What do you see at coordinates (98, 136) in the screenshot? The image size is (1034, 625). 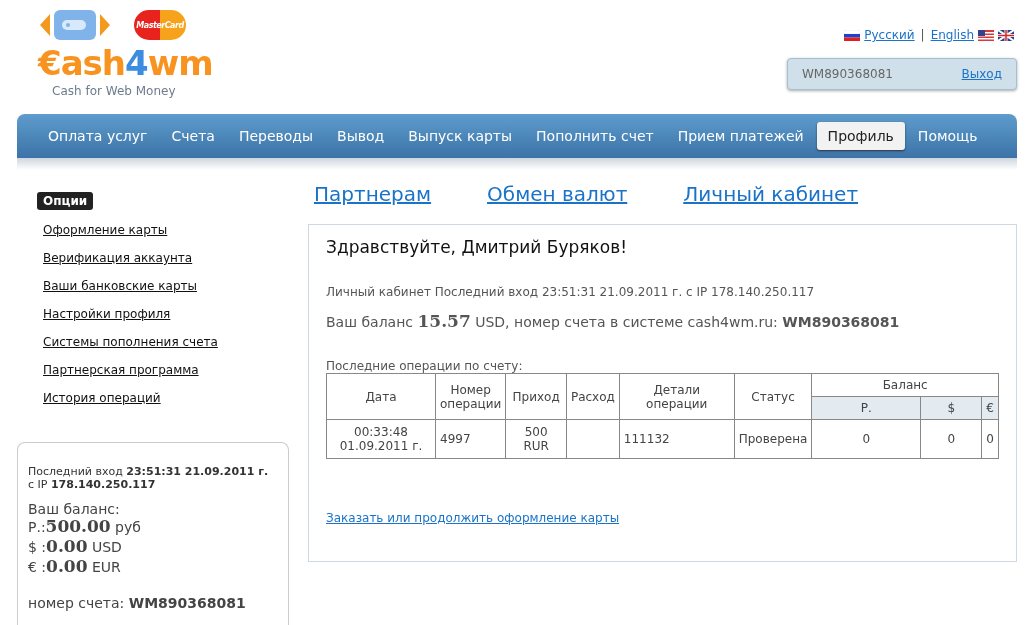 I see `nav-tab: Оплата услуг` at bounding box center [98, 136].